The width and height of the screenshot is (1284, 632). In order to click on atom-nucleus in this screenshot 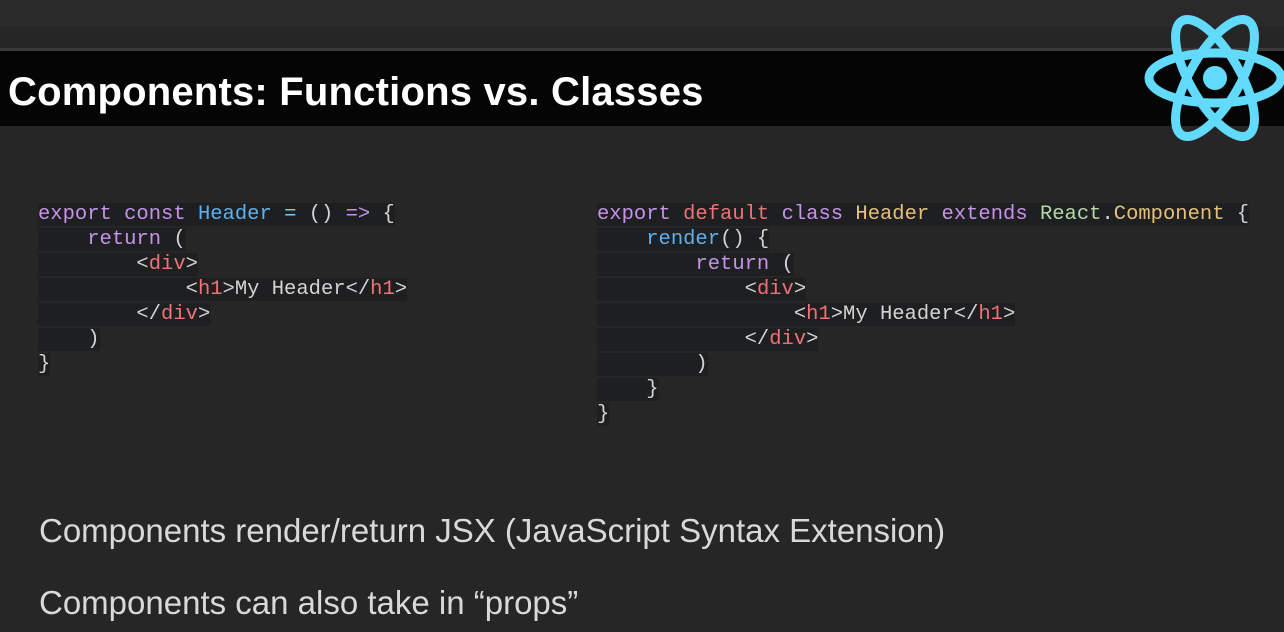, I will do `click(1215, 78)`.